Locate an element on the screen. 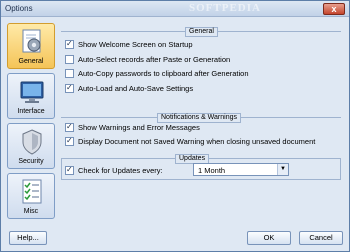 This screenshot has width=350, height=252. window-title: Options is located at coordinates (19, 8).